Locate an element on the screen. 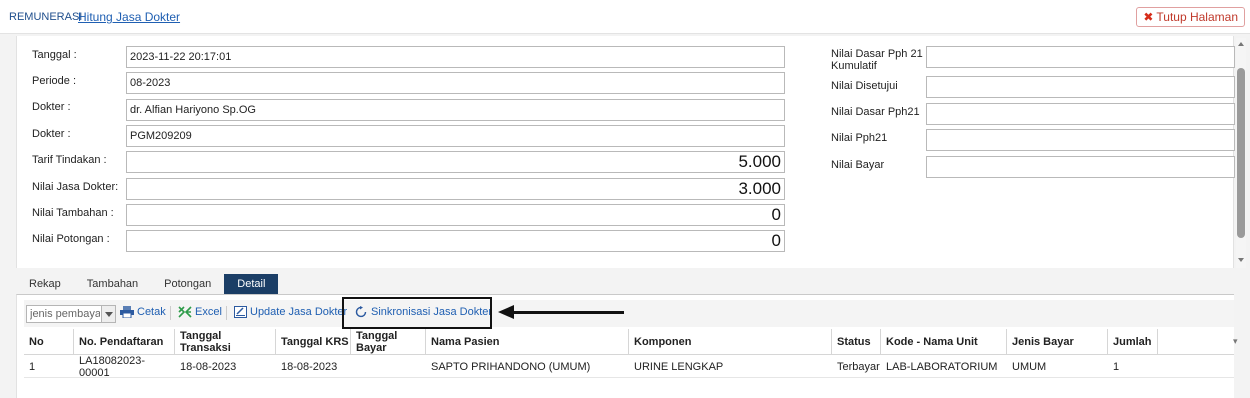 Image resolution: width=1250 pixels, height=398 pixels. excel-icon is located at coordinates (185, 312).